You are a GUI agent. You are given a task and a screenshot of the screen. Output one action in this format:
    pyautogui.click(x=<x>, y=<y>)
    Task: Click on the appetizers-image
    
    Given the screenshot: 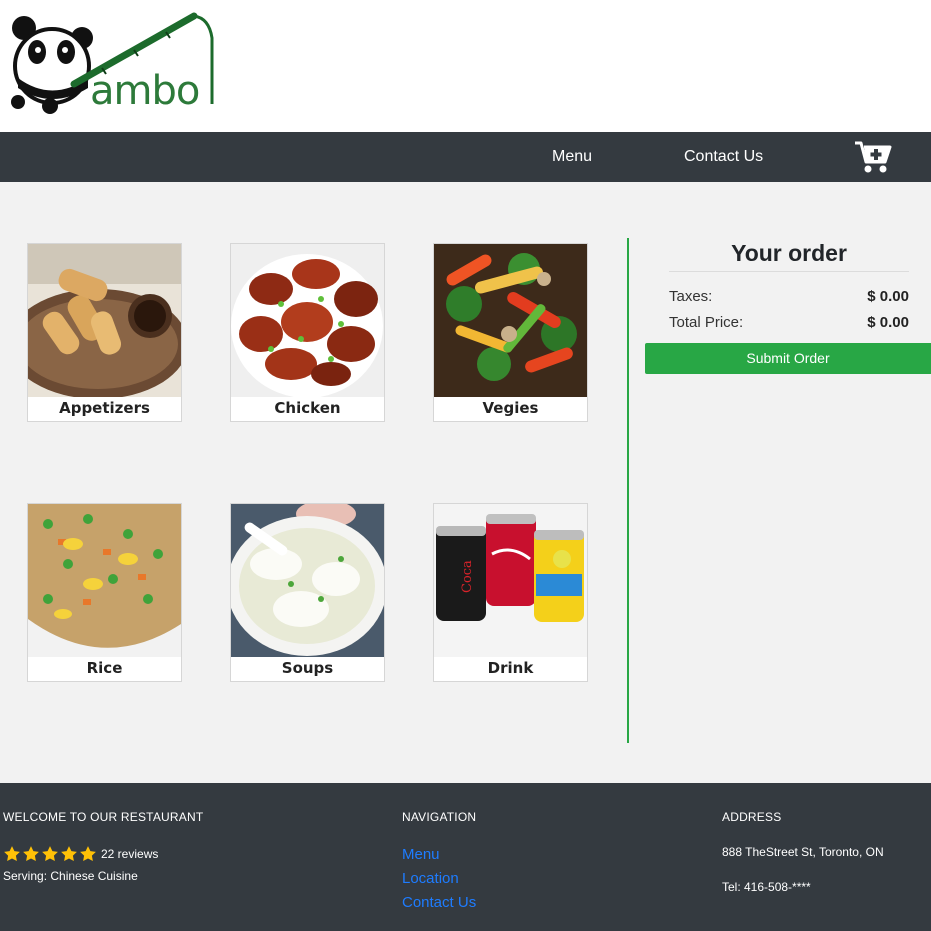 What is the action you would take?
    pyautogui.click(x=104, y=320)
    